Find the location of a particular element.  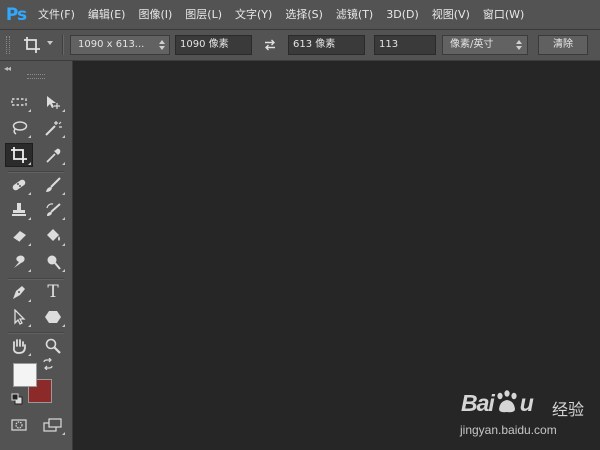

path-selection-icon is located at coordinates (19, 317).